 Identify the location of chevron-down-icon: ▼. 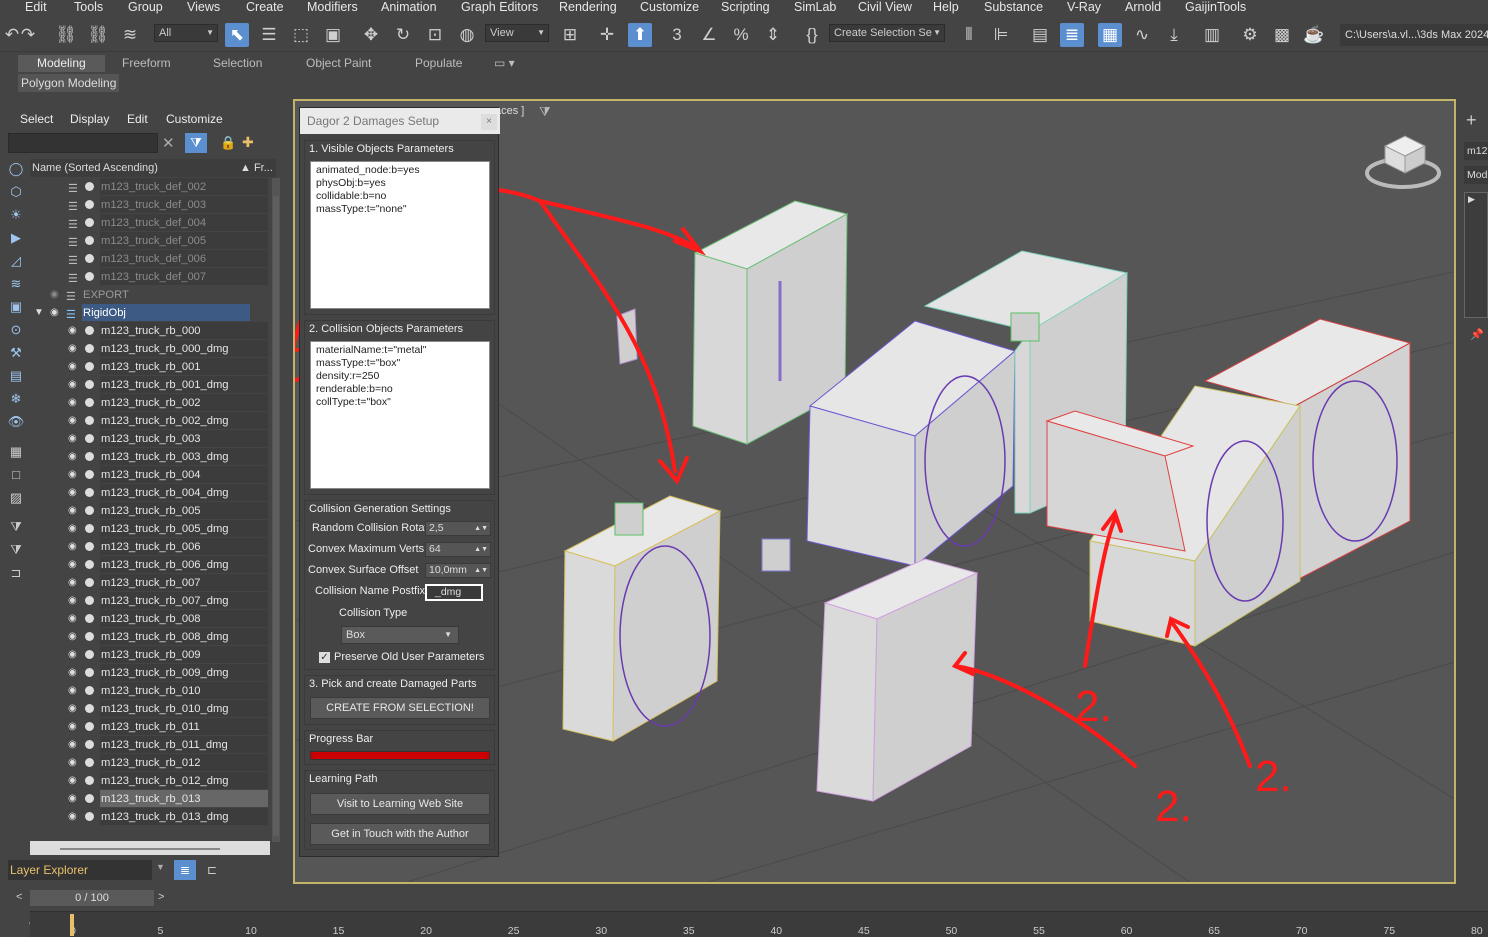
(160, 867).